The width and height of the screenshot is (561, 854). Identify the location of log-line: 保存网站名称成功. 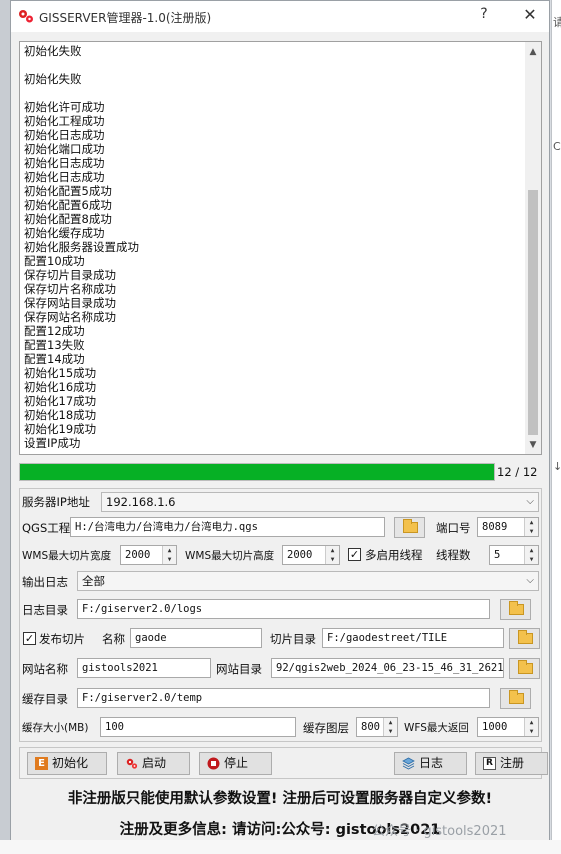
(70, 317).